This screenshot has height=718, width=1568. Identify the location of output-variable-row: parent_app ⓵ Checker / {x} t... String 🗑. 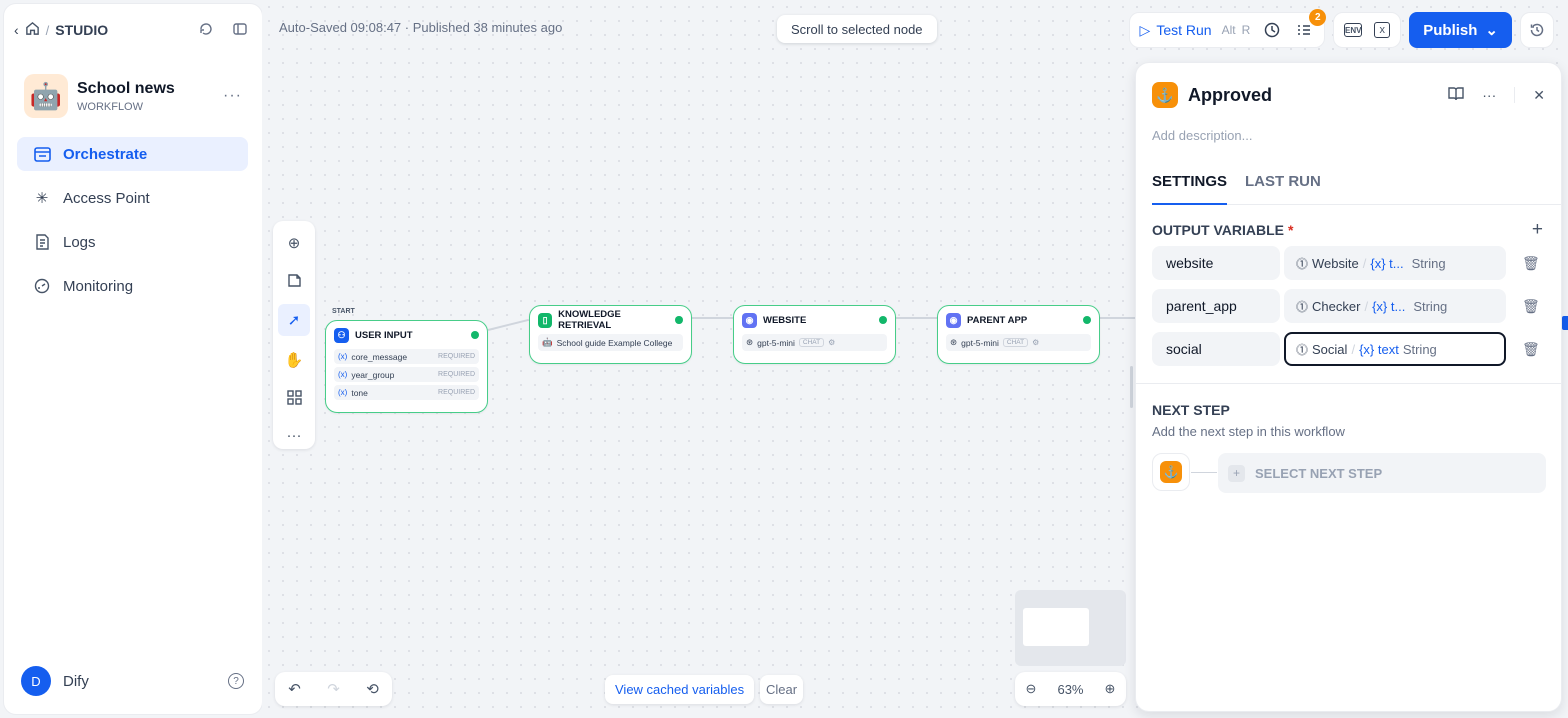
(1346, 306).